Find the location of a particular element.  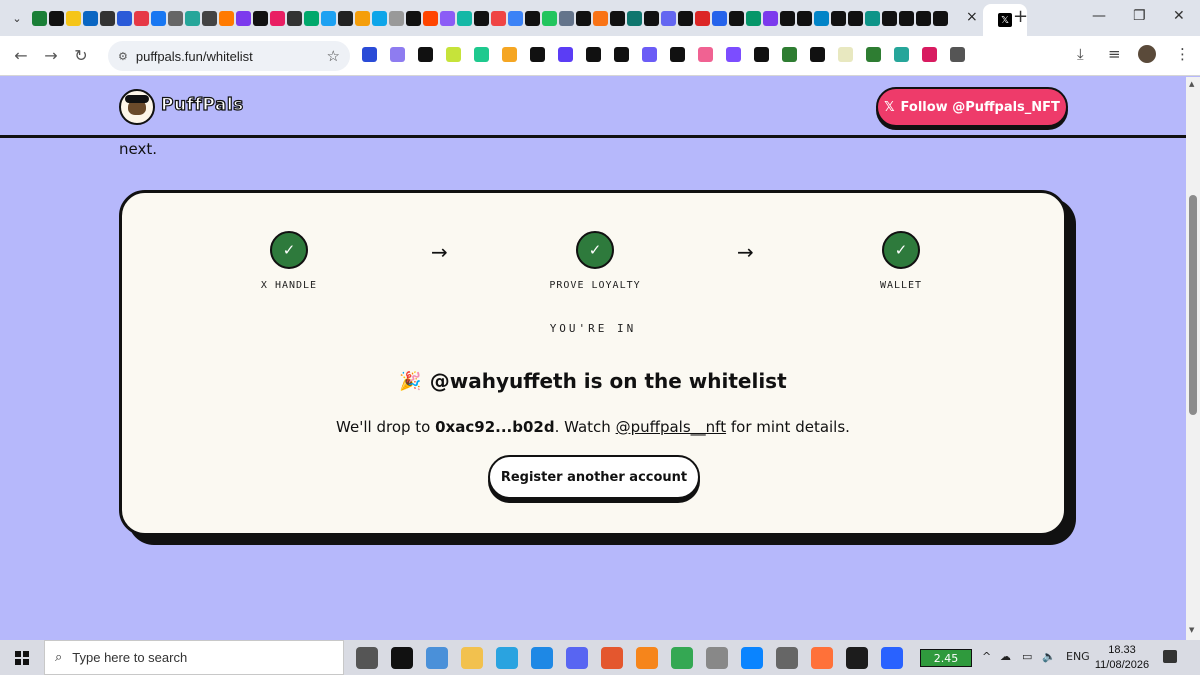

tab-search-icon: ⌄ is located at coordinates (17, 18).